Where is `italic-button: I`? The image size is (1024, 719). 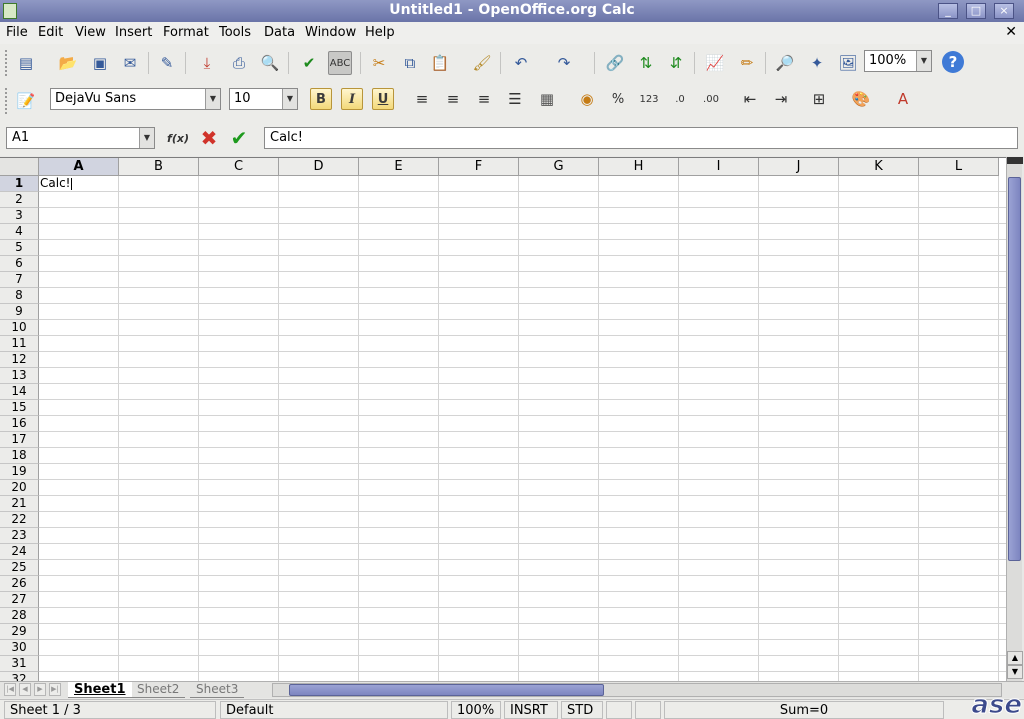
italic-button: I is located at coordinates (352, 99).